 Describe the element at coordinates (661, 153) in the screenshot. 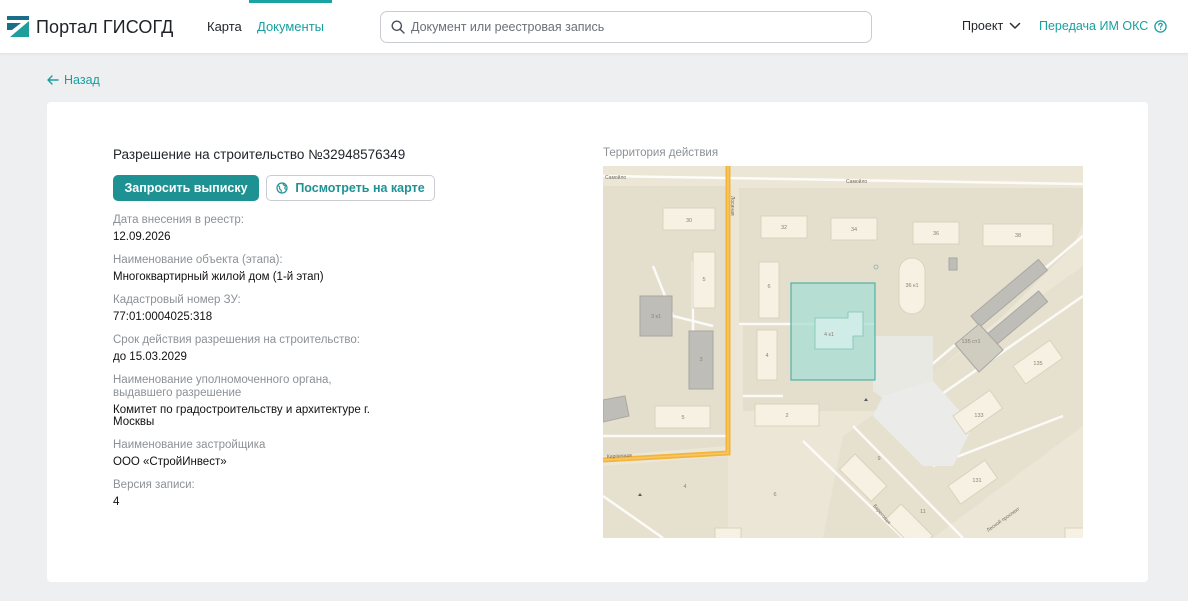

I see `map-title: Территория действия` at that location.